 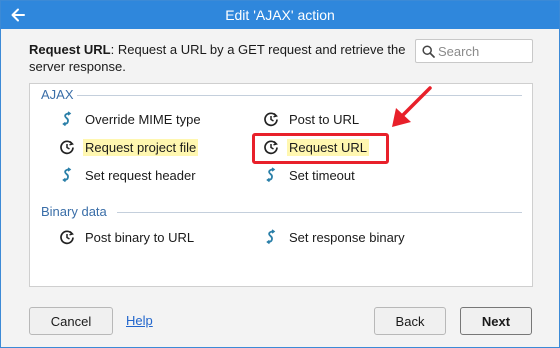 I want to click on search-input, so click(x=484, y=51).